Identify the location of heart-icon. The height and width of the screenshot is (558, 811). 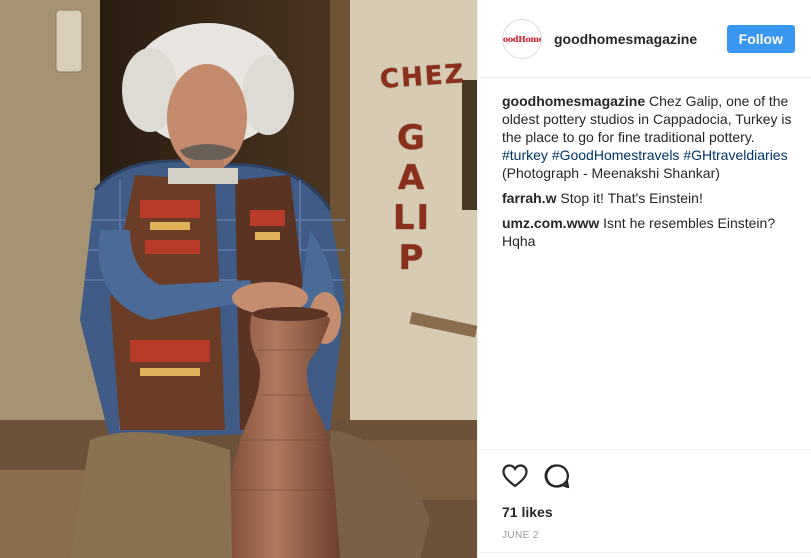
(517, 476).